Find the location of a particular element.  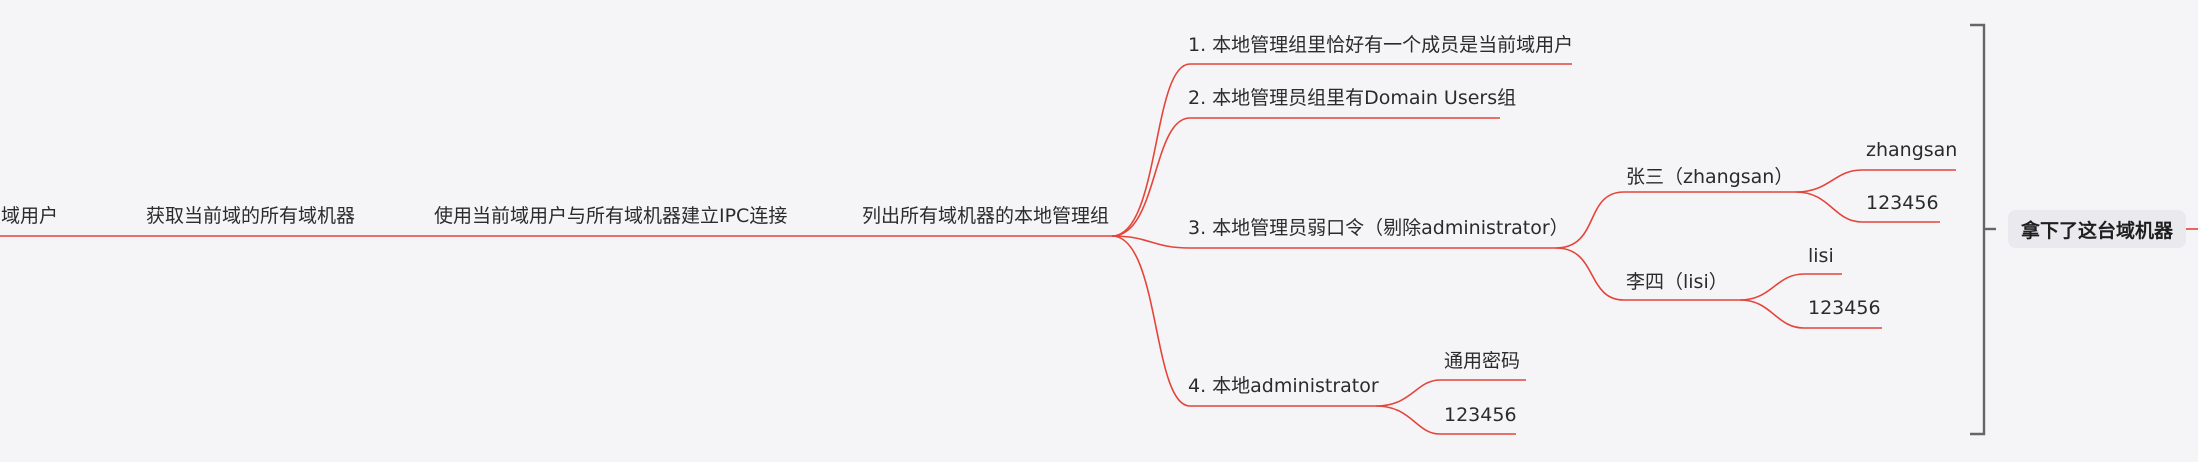

node-get-domain-machines: 获取当前域的所有域机器 is located at coordinates (251, 216).